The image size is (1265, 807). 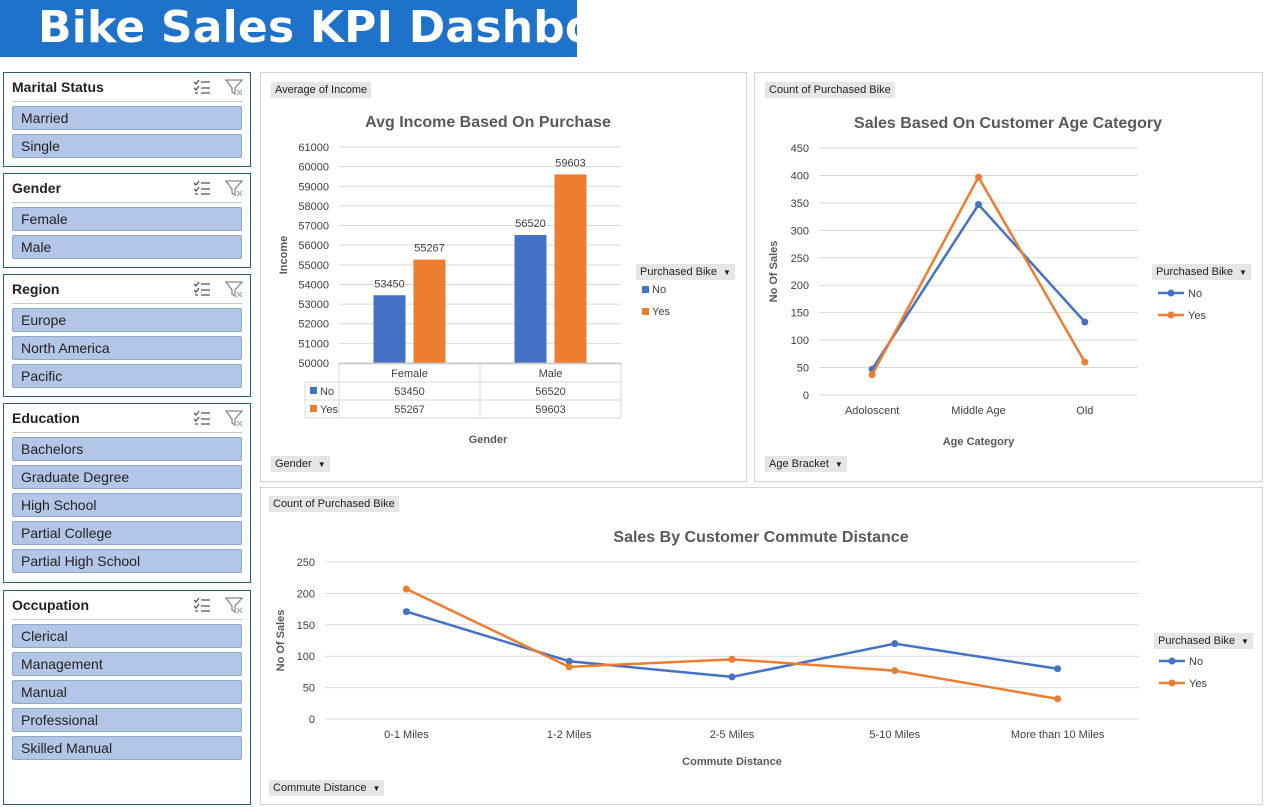 What do you see at coordinates (127, 449) in the screenshot?
I see `slicer-item: Bachelors` at bounding box center [127, 449].